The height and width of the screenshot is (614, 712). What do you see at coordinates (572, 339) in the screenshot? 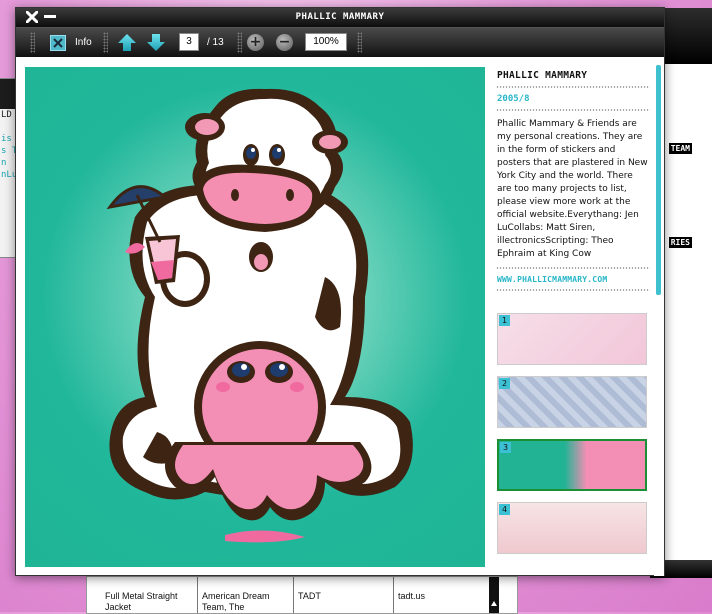
I see `thumbnail-1: 1` at bounding box center [572, 339].